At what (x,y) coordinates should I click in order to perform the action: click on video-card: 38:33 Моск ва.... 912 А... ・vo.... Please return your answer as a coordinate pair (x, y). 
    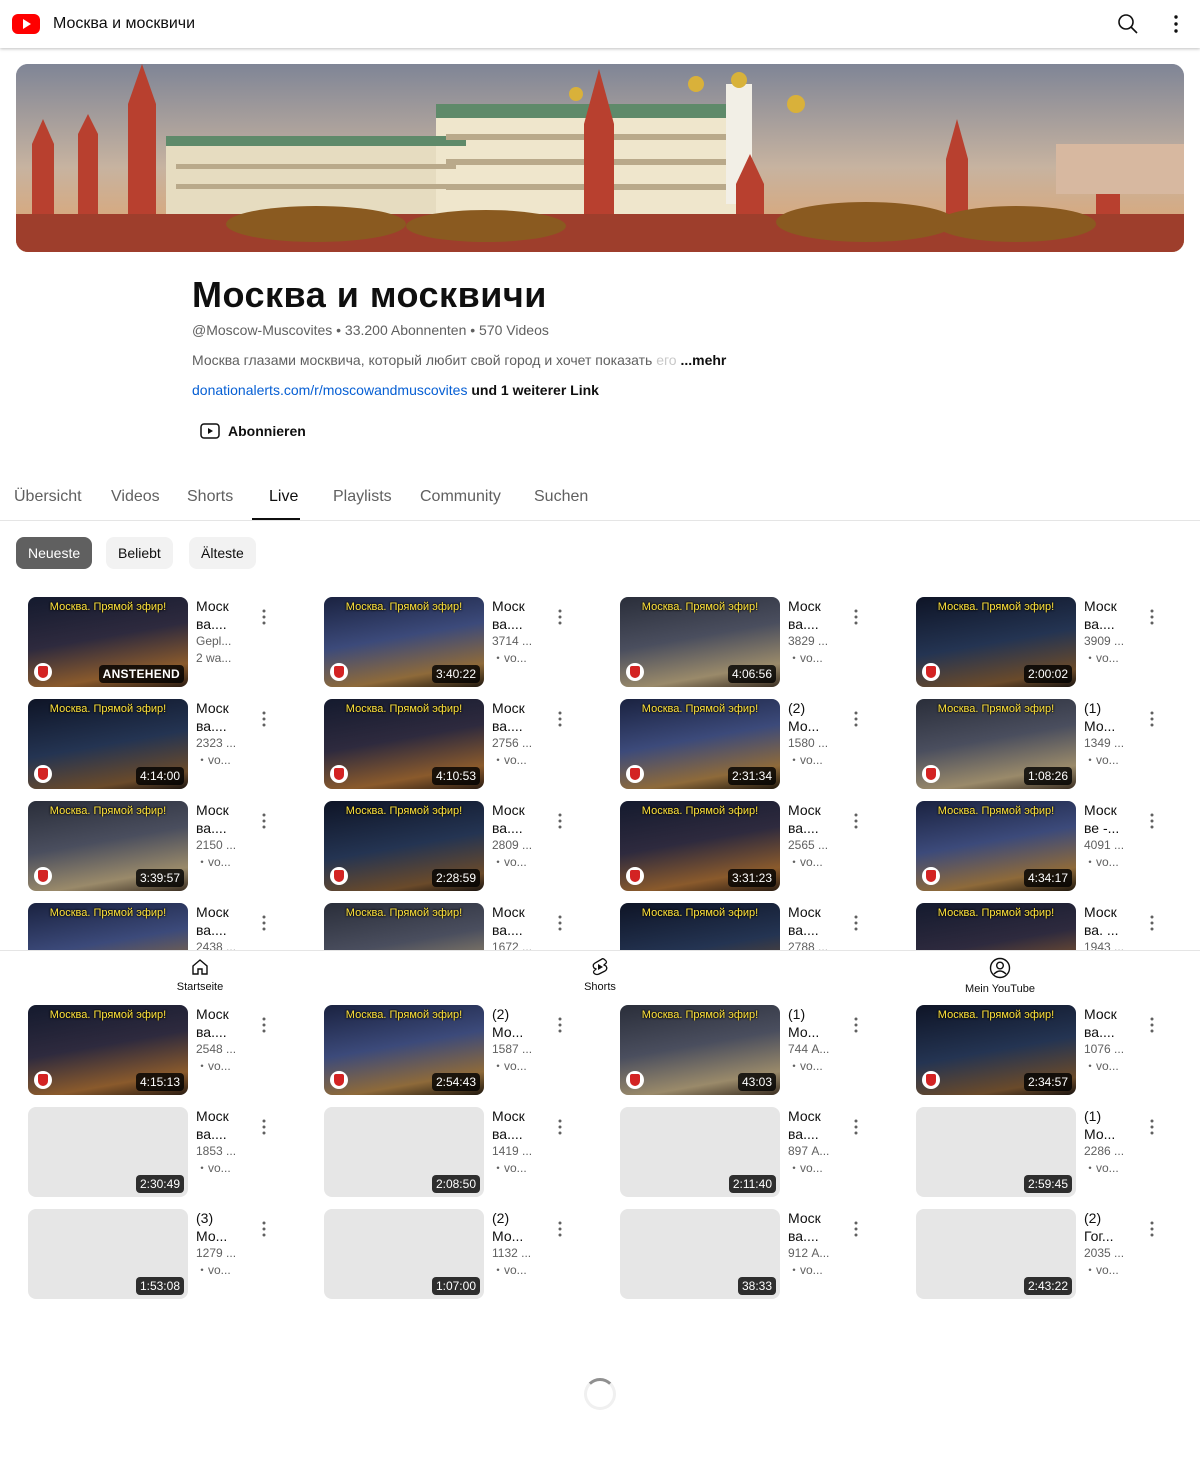
    Looking at the image, I should click on (760, 1255).